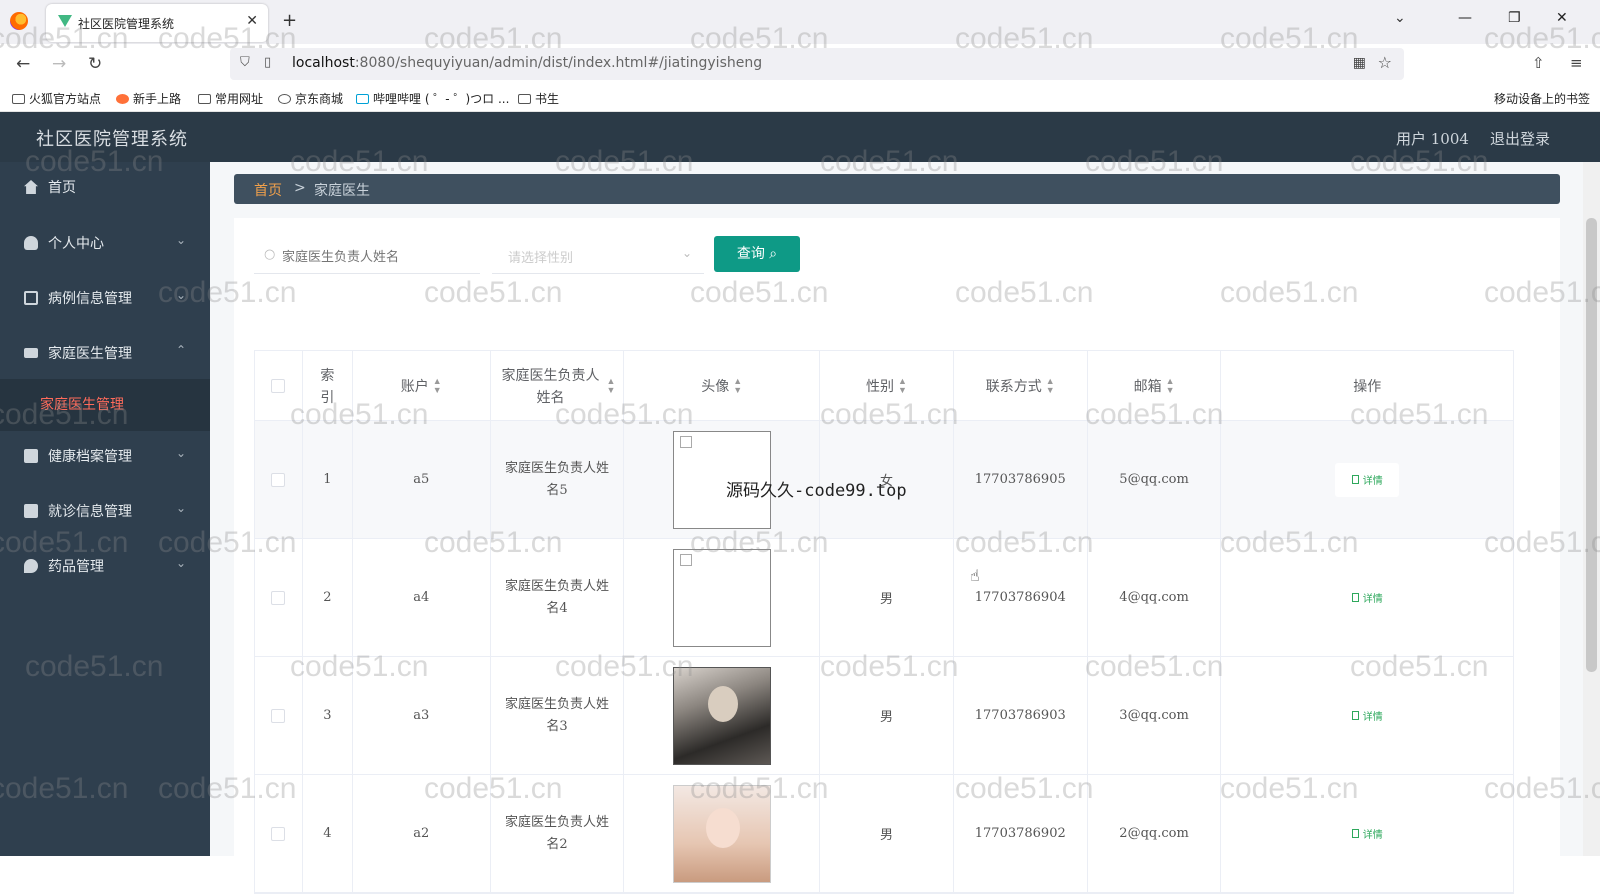 The height and width of the screenshot is (894, 1600). I want to click on mobile-bookmarks: 移动设备上的书签, so click(1542, 98).